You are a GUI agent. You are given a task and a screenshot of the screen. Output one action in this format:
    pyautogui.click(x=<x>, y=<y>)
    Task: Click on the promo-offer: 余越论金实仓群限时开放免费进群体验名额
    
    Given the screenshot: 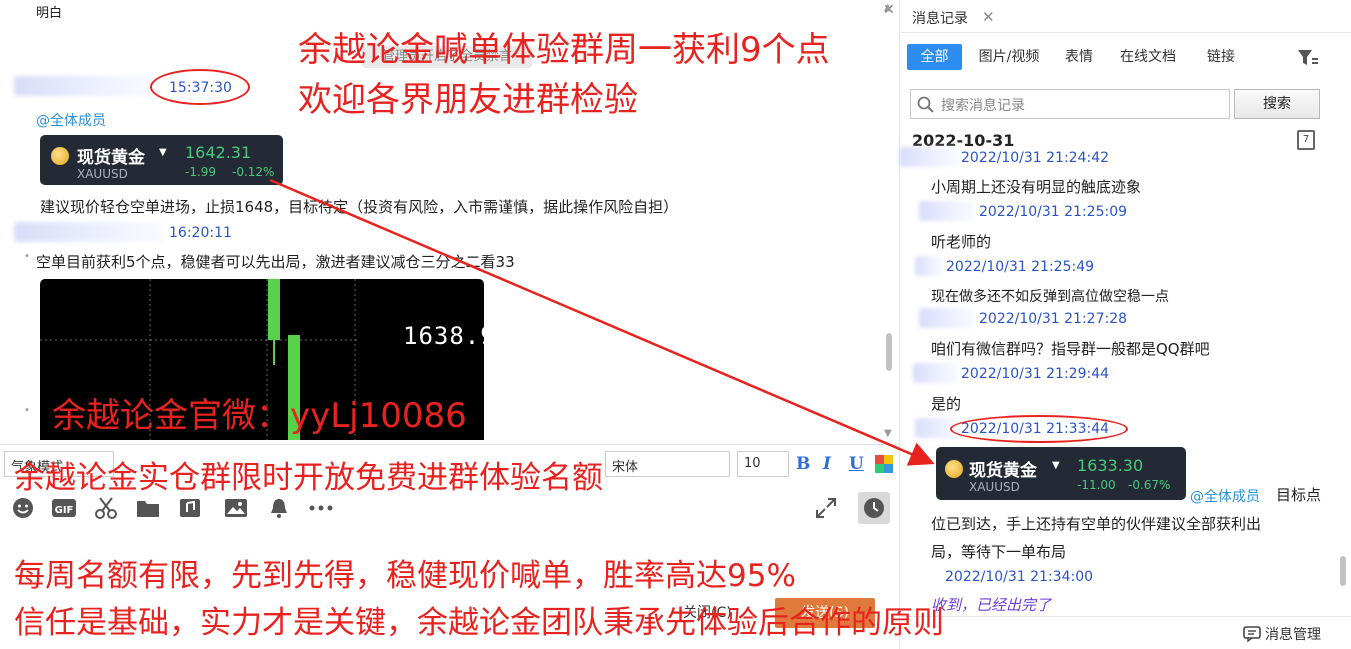 What is the action you would take?
    pyautogui.click(x=308, y=478)
    